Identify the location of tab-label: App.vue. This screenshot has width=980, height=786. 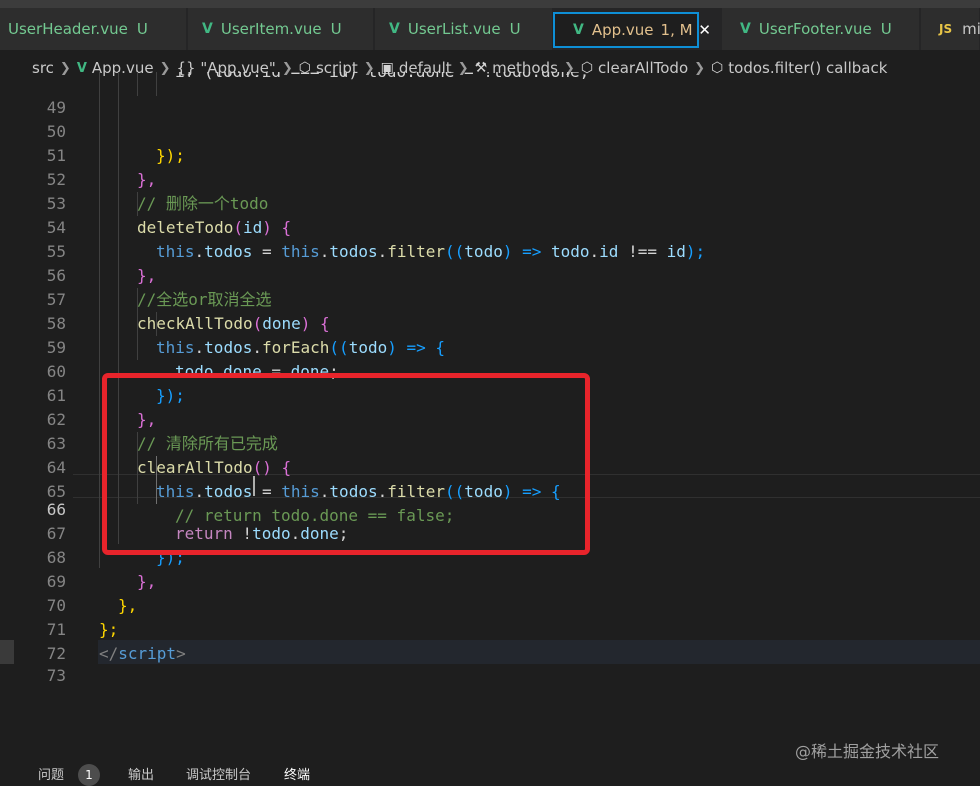
(622, 30).